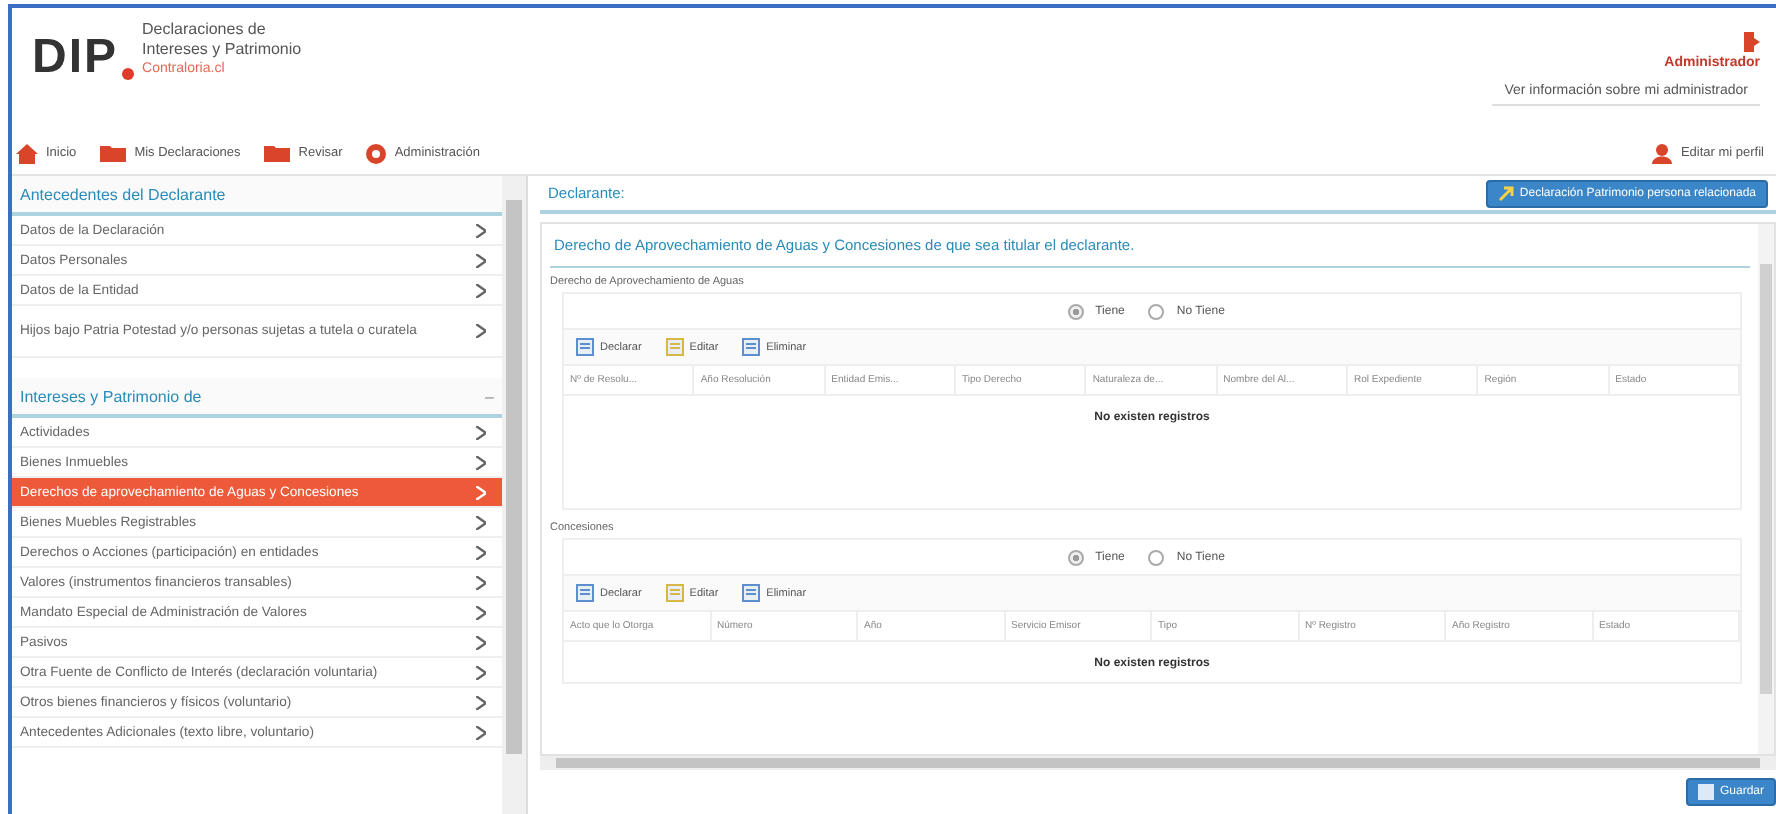  Describe the element at coordinates (128, 74) in the screenshot. I see `dot-icon` at that location.